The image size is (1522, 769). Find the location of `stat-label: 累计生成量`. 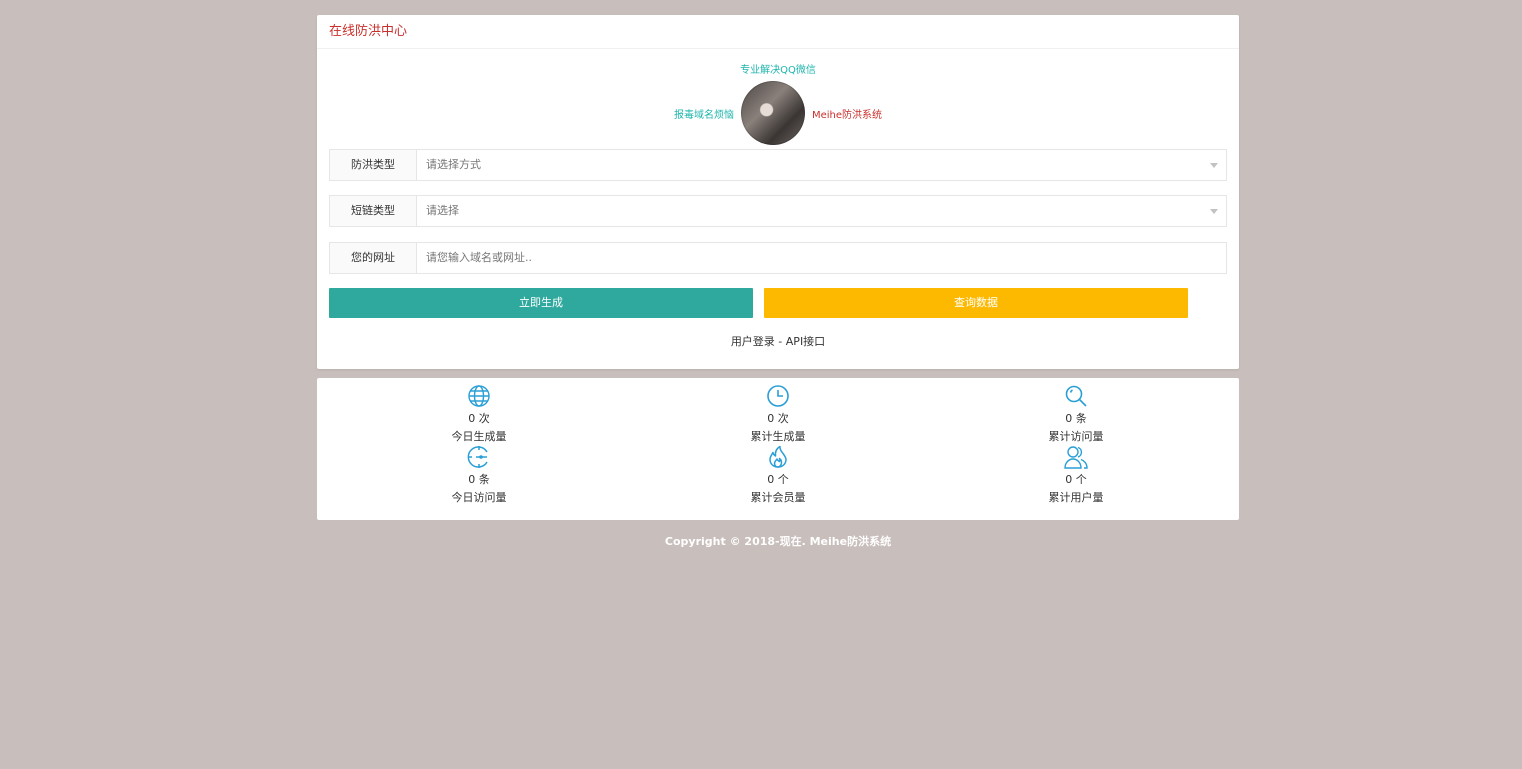

stat-label: 累计生成量 is located at coordinates (778, 436).